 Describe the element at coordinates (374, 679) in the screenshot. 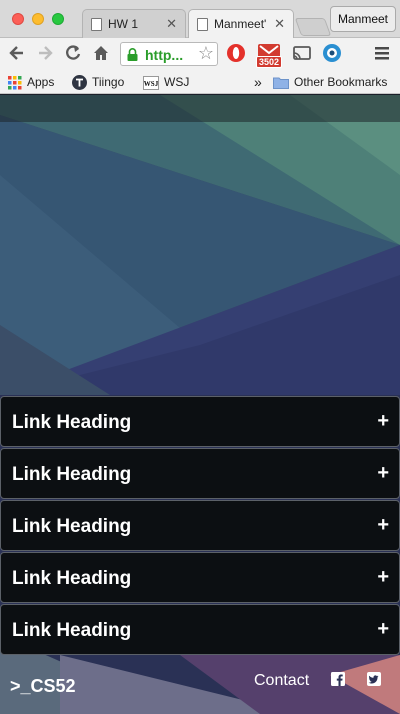

I see `twitter-icon` at that location.